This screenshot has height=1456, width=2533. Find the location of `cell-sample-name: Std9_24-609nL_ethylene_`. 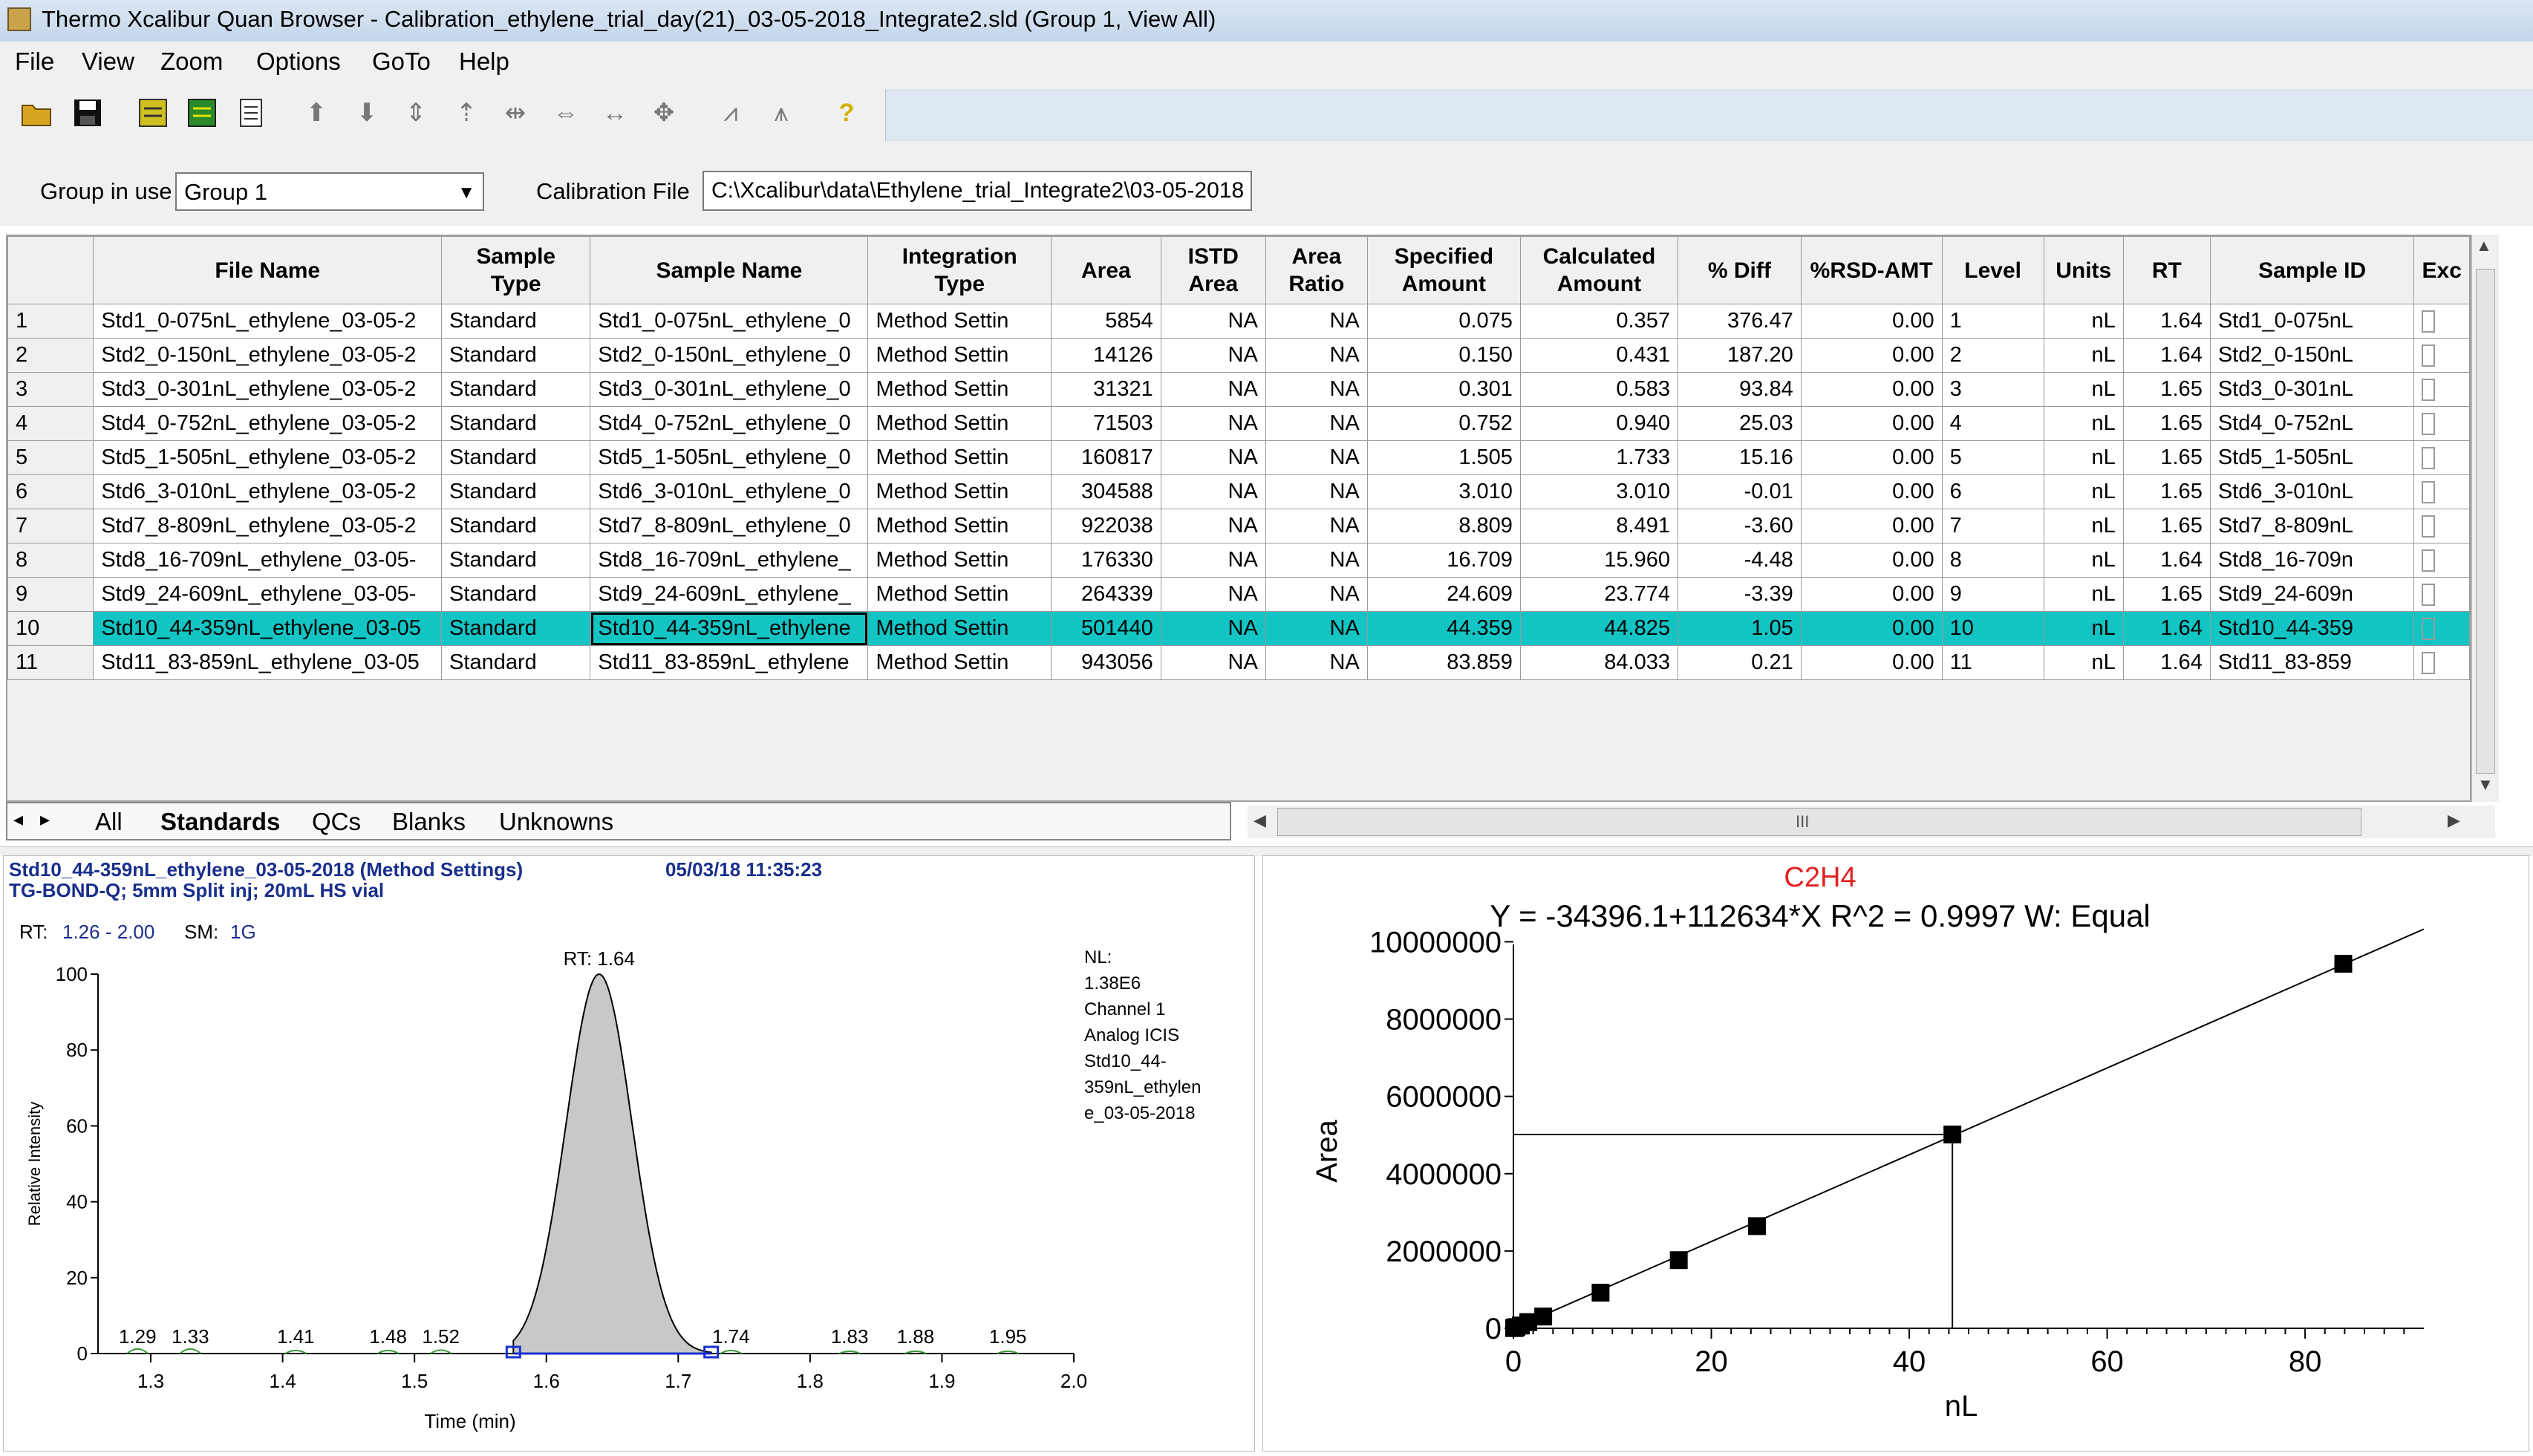

cell-sample-name: Std9_24-609nL_ethylene_ is located at coordinates (729, 595).